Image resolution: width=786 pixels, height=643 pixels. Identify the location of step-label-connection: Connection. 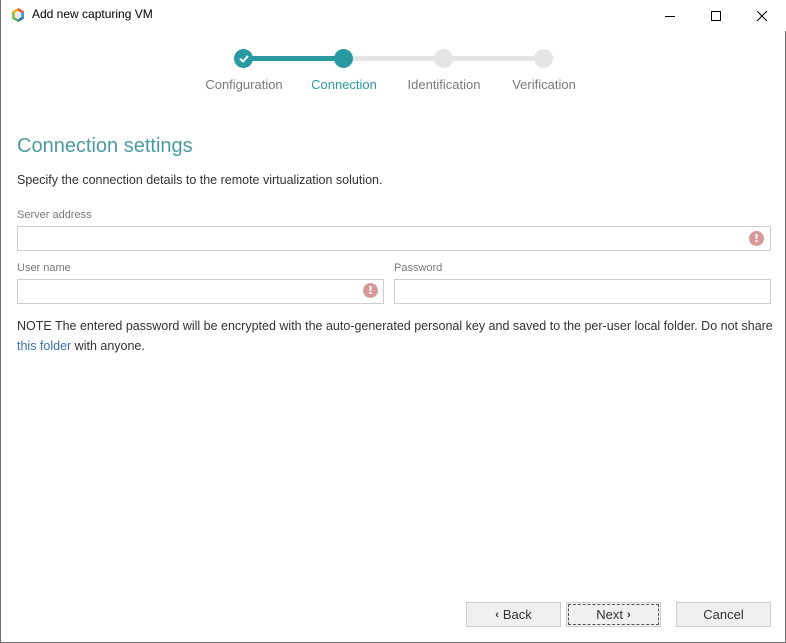
(344, 84).